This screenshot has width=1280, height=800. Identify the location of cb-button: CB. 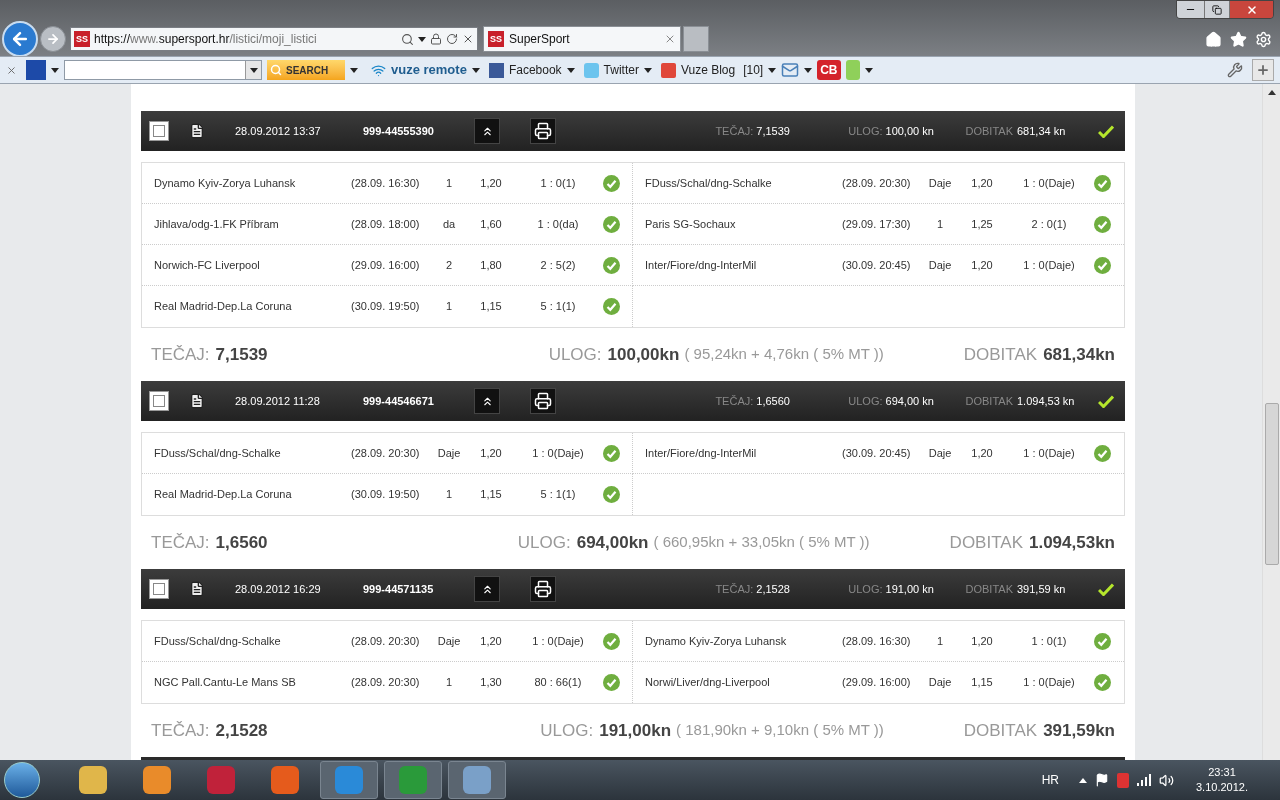
(829, 70).